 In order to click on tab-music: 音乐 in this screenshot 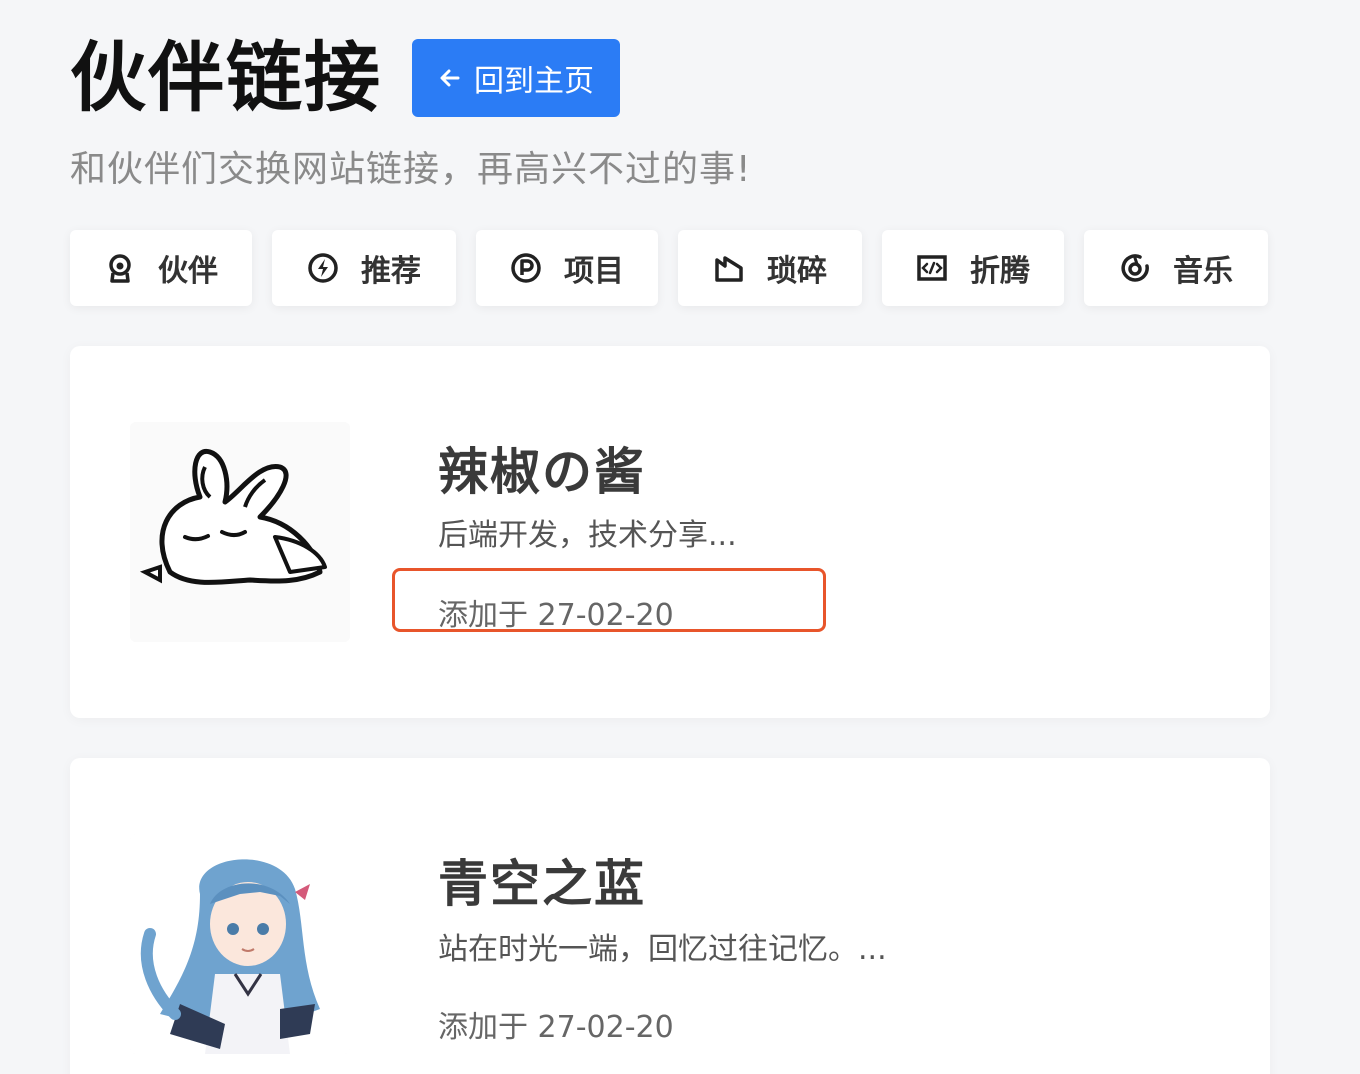, I will do `click(1176, 268)`.